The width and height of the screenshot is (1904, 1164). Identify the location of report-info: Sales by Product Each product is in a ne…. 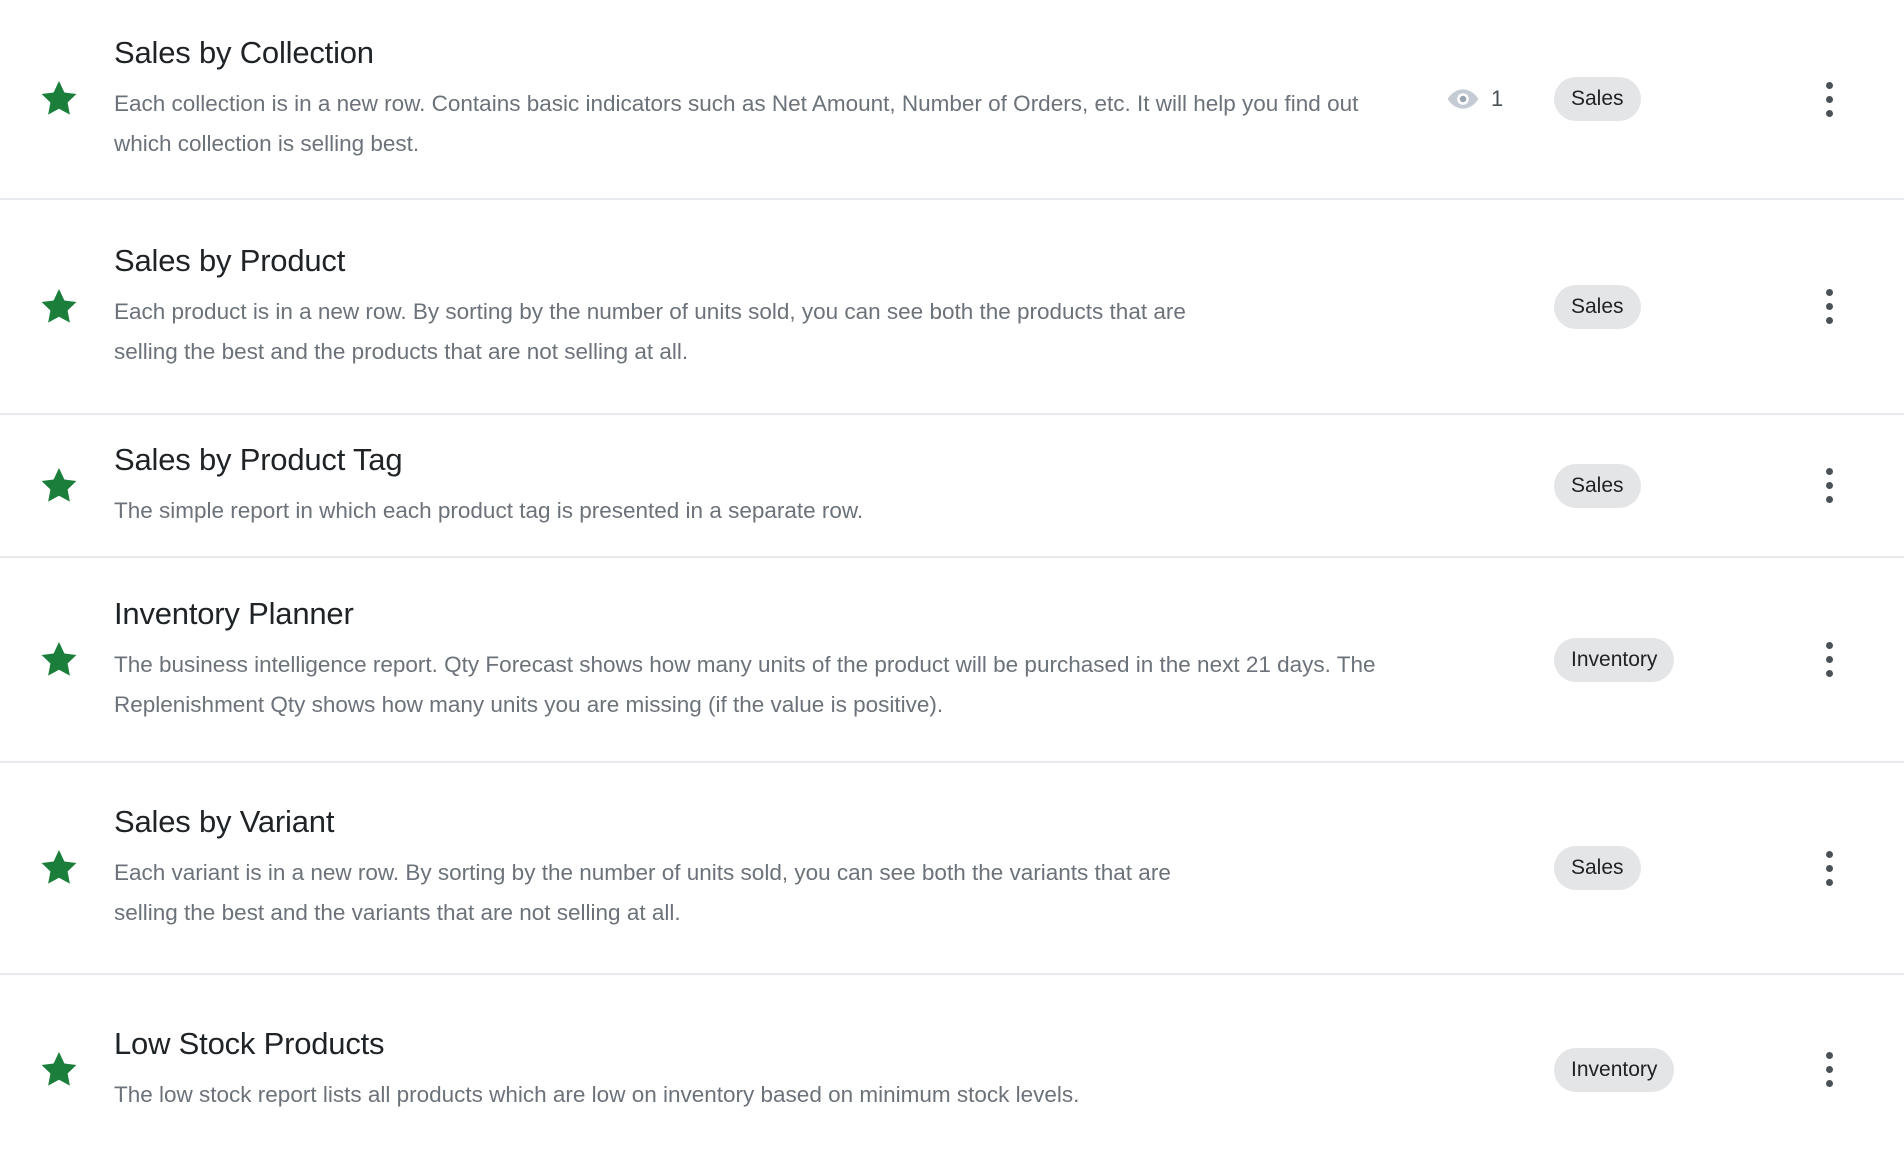
(774, 307).